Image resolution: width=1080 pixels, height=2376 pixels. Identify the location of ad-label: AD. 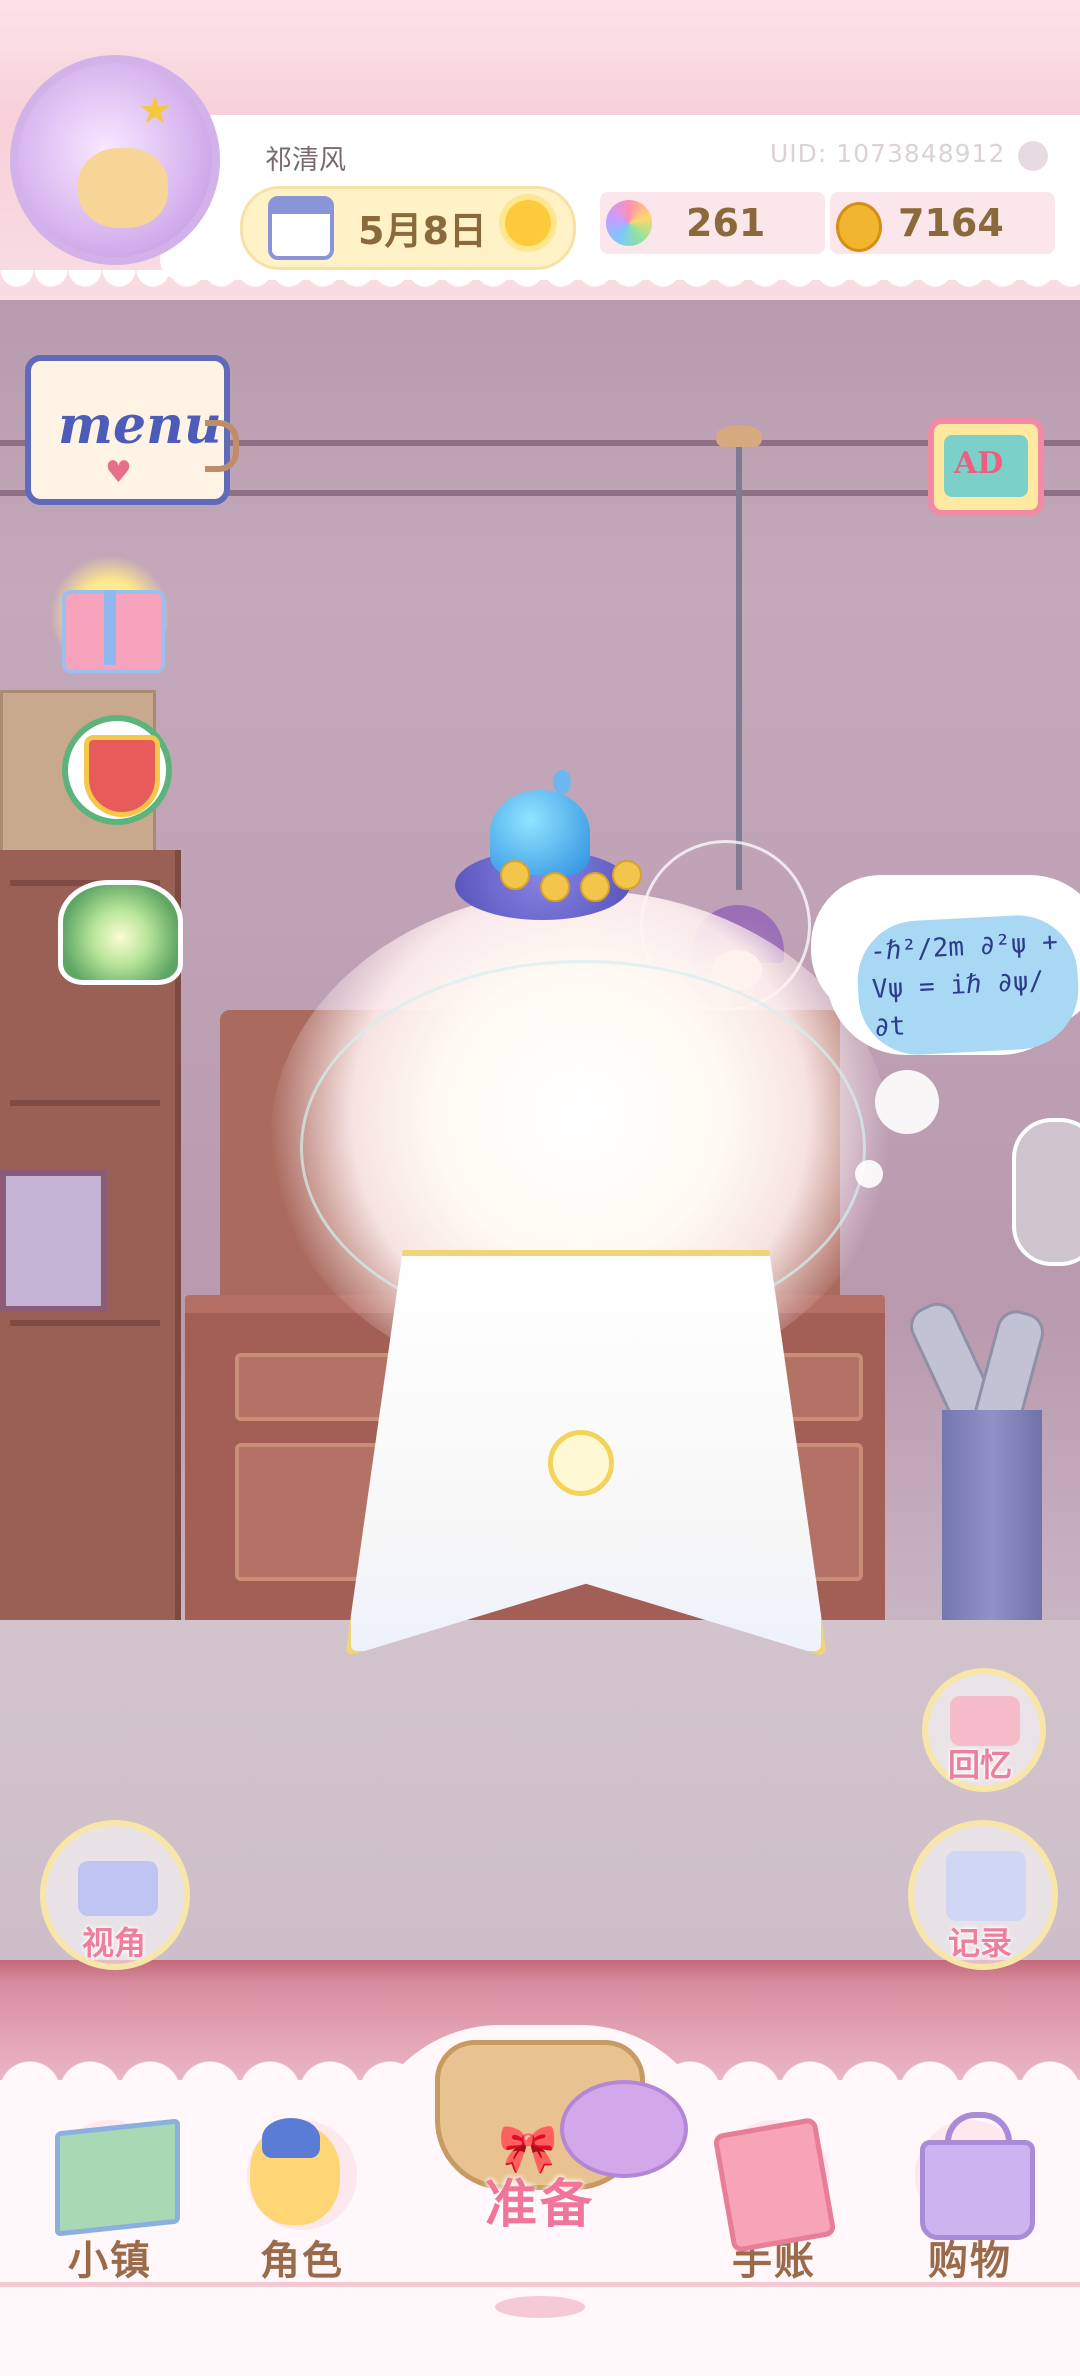
(979, 463).